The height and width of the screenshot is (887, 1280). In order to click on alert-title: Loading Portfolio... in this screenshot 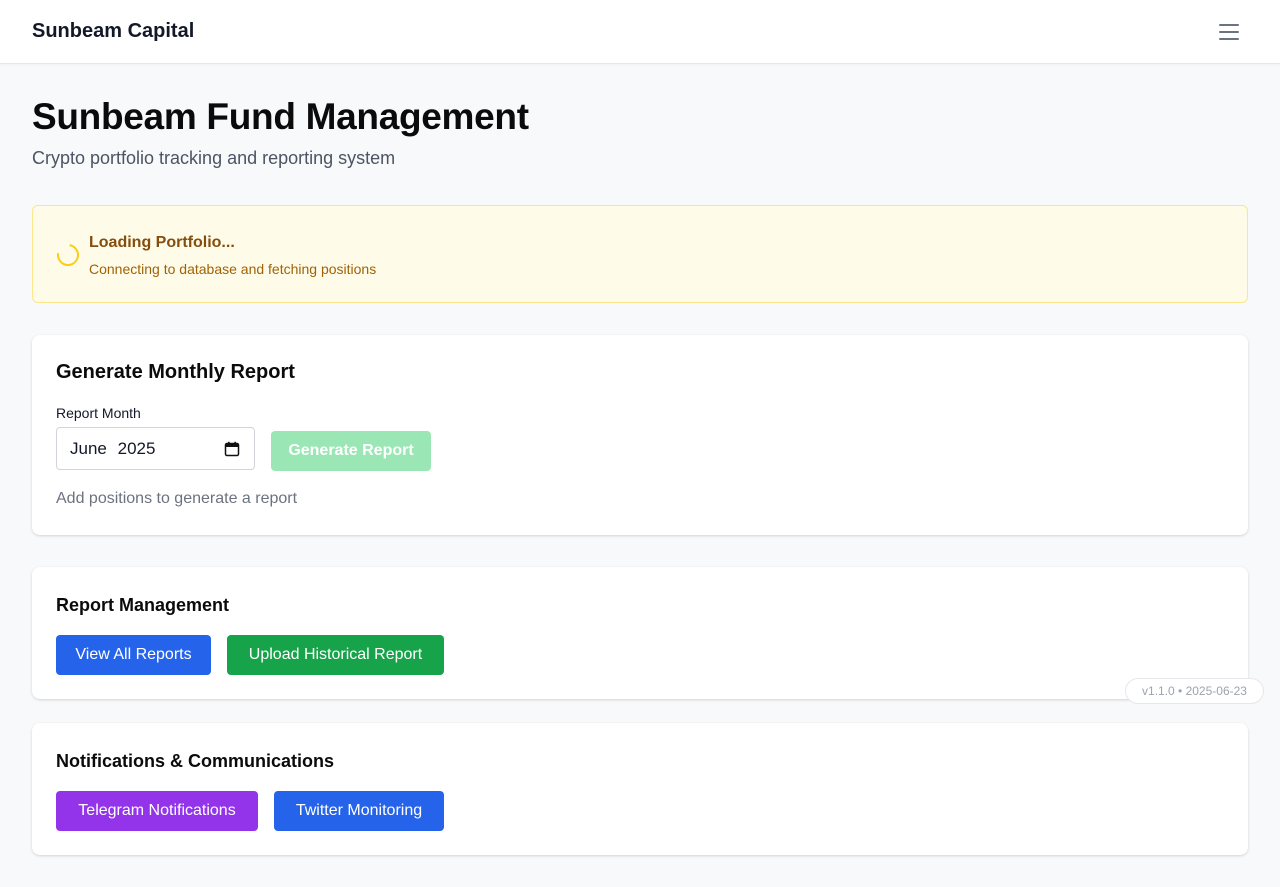, I will do `click(162, 242)`.